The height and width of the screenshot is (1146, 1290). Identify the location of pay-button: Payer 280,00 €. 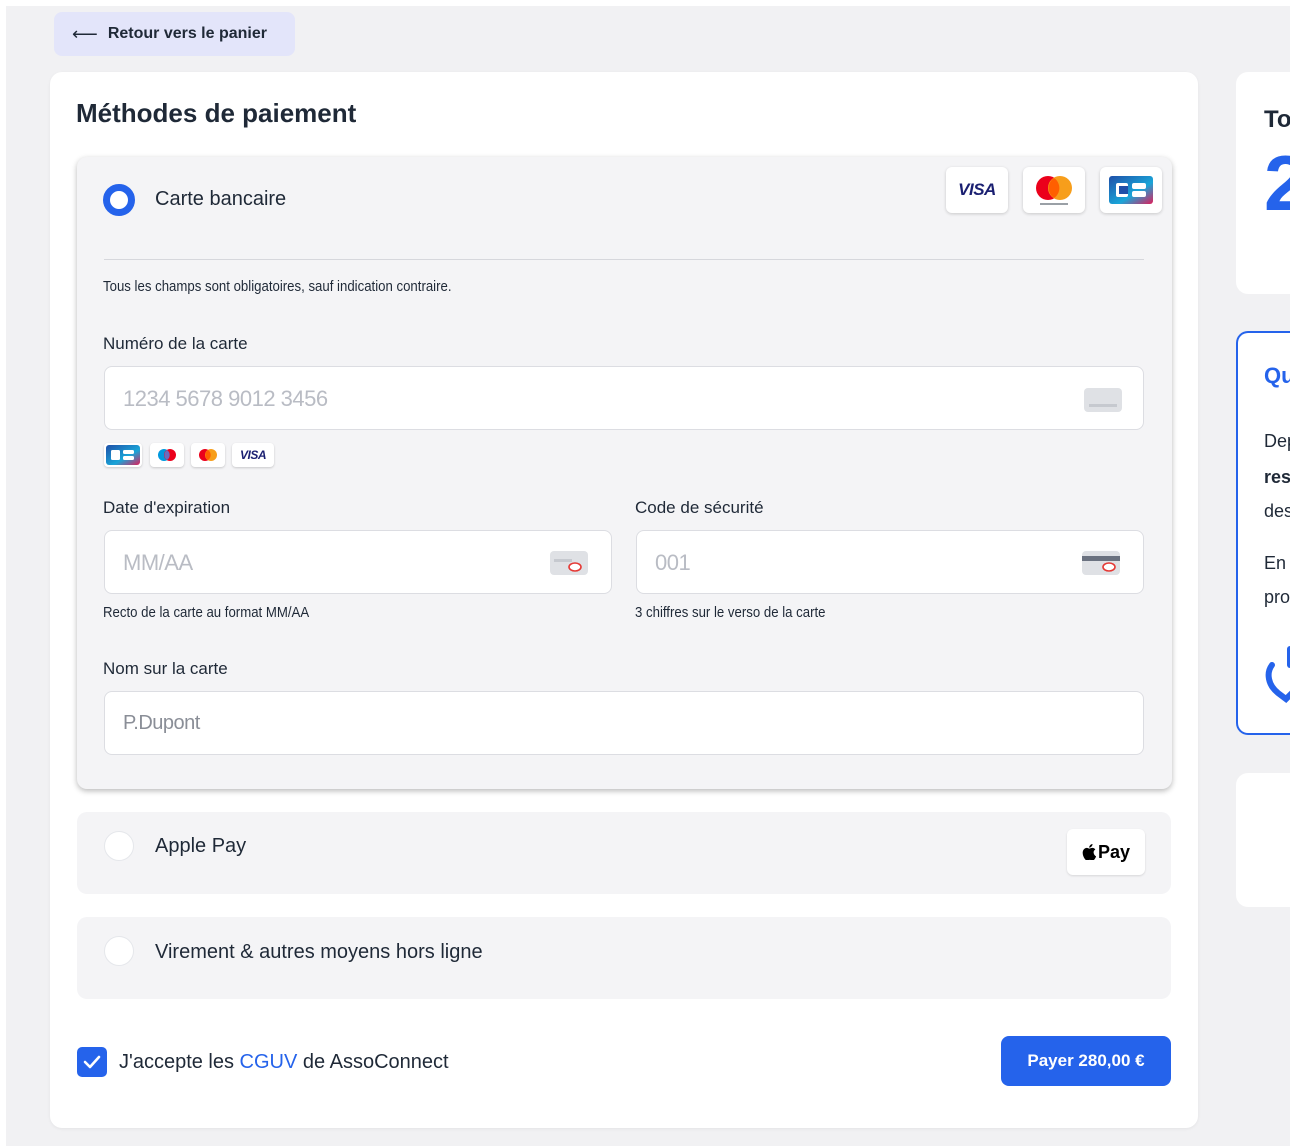
(1086, 1061).